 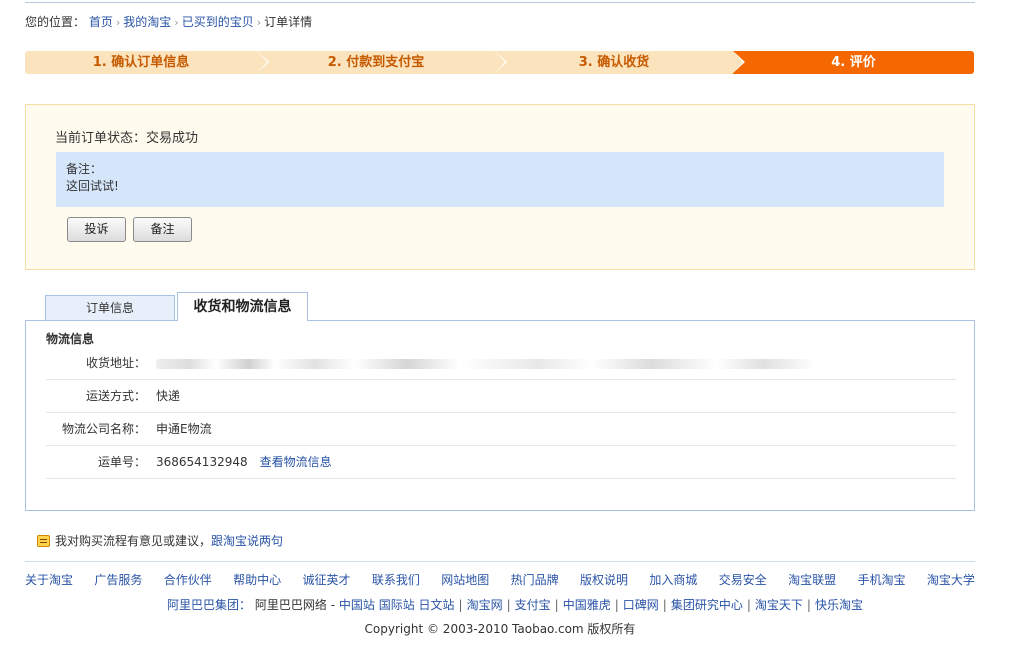 What do you see at coordinates (501, 462) in the screenshot?
I see `tracking-row: 运单号： 368654132948 查看物流信息` at bounding box center [501, 462].